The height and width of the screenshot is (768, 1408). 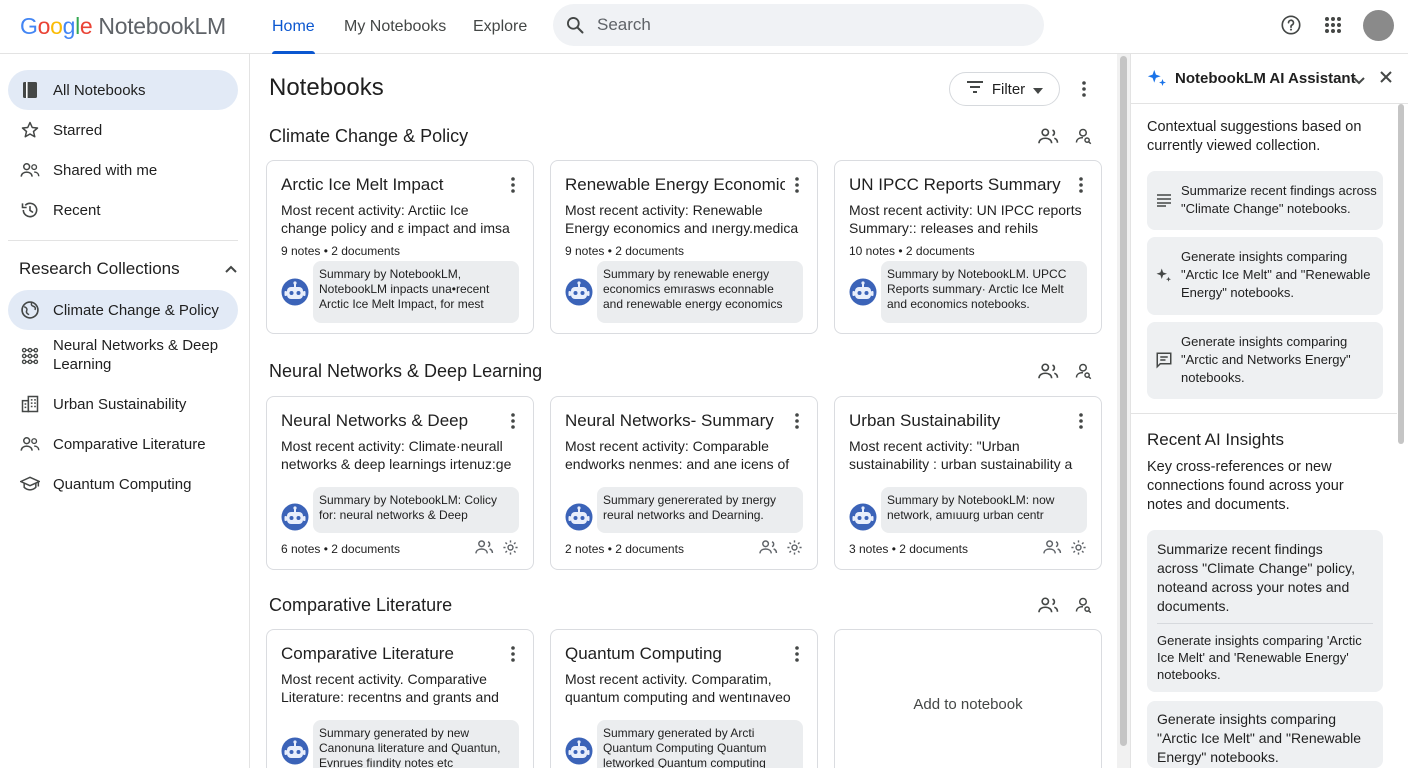 I want to click on sidebar-item-quantum-computing: Quantum Computing, so click(x=123, y=484).